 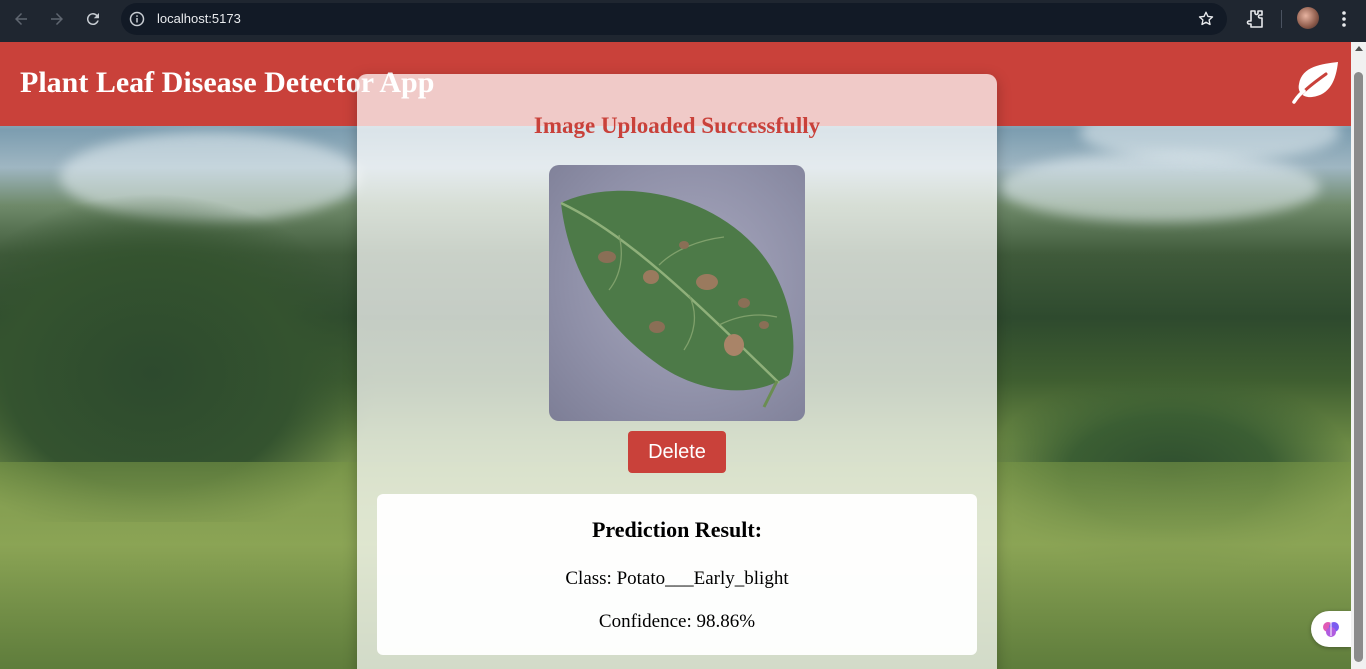 I want to click on browser-toolbar: localhost:5173, so click(x=683, y=21).